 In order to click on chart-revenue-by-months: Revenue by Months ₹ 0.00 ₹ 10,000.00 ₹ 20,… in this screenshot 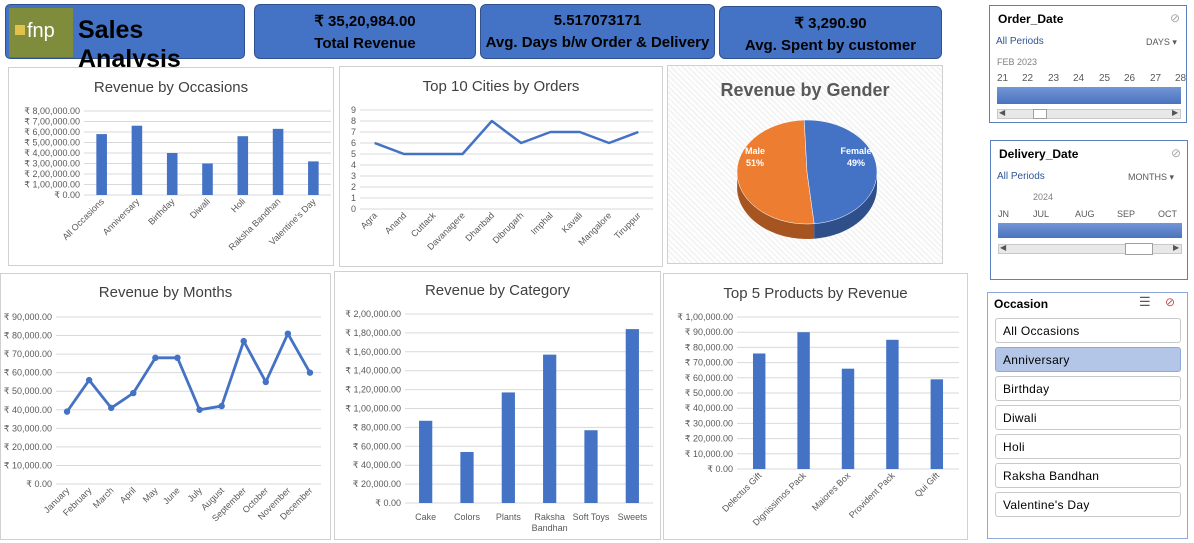, I will do `click(165, 406)`.